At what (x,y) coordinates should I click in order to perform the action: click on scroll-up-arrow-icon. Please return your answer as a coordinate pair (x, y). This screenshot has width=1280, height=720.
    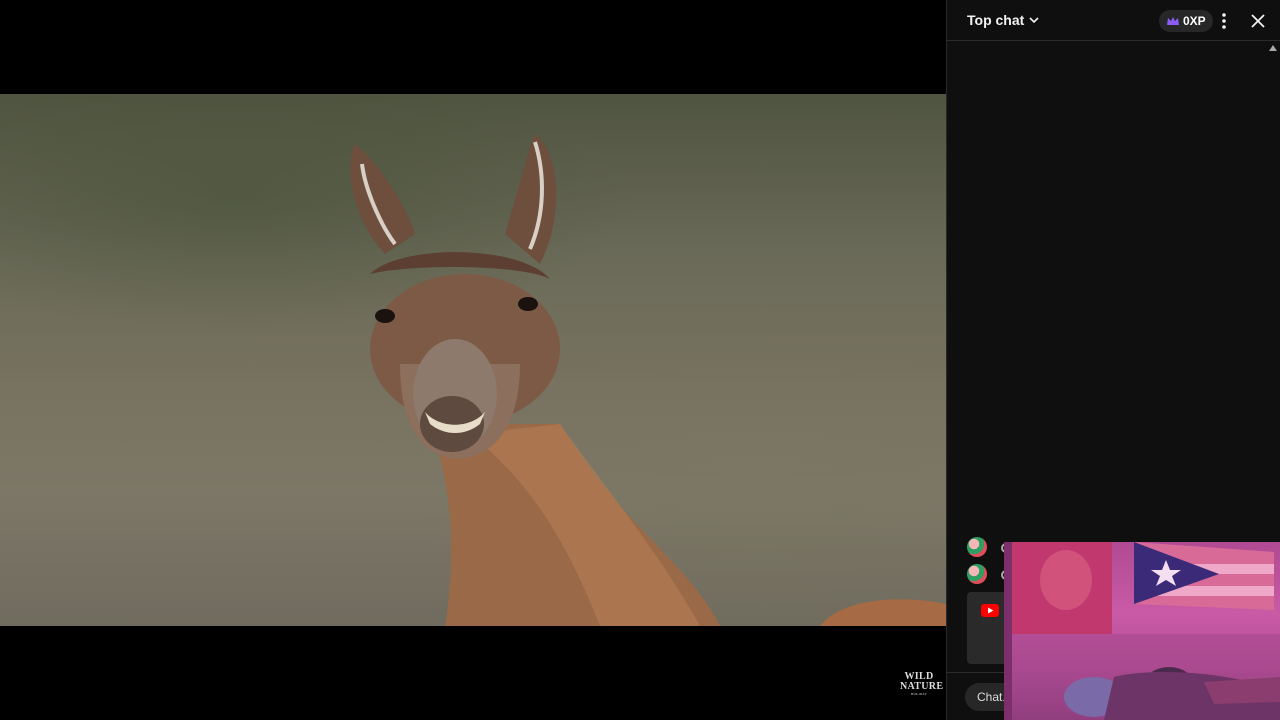
    Looking at the image, I should click on (1273, 48).